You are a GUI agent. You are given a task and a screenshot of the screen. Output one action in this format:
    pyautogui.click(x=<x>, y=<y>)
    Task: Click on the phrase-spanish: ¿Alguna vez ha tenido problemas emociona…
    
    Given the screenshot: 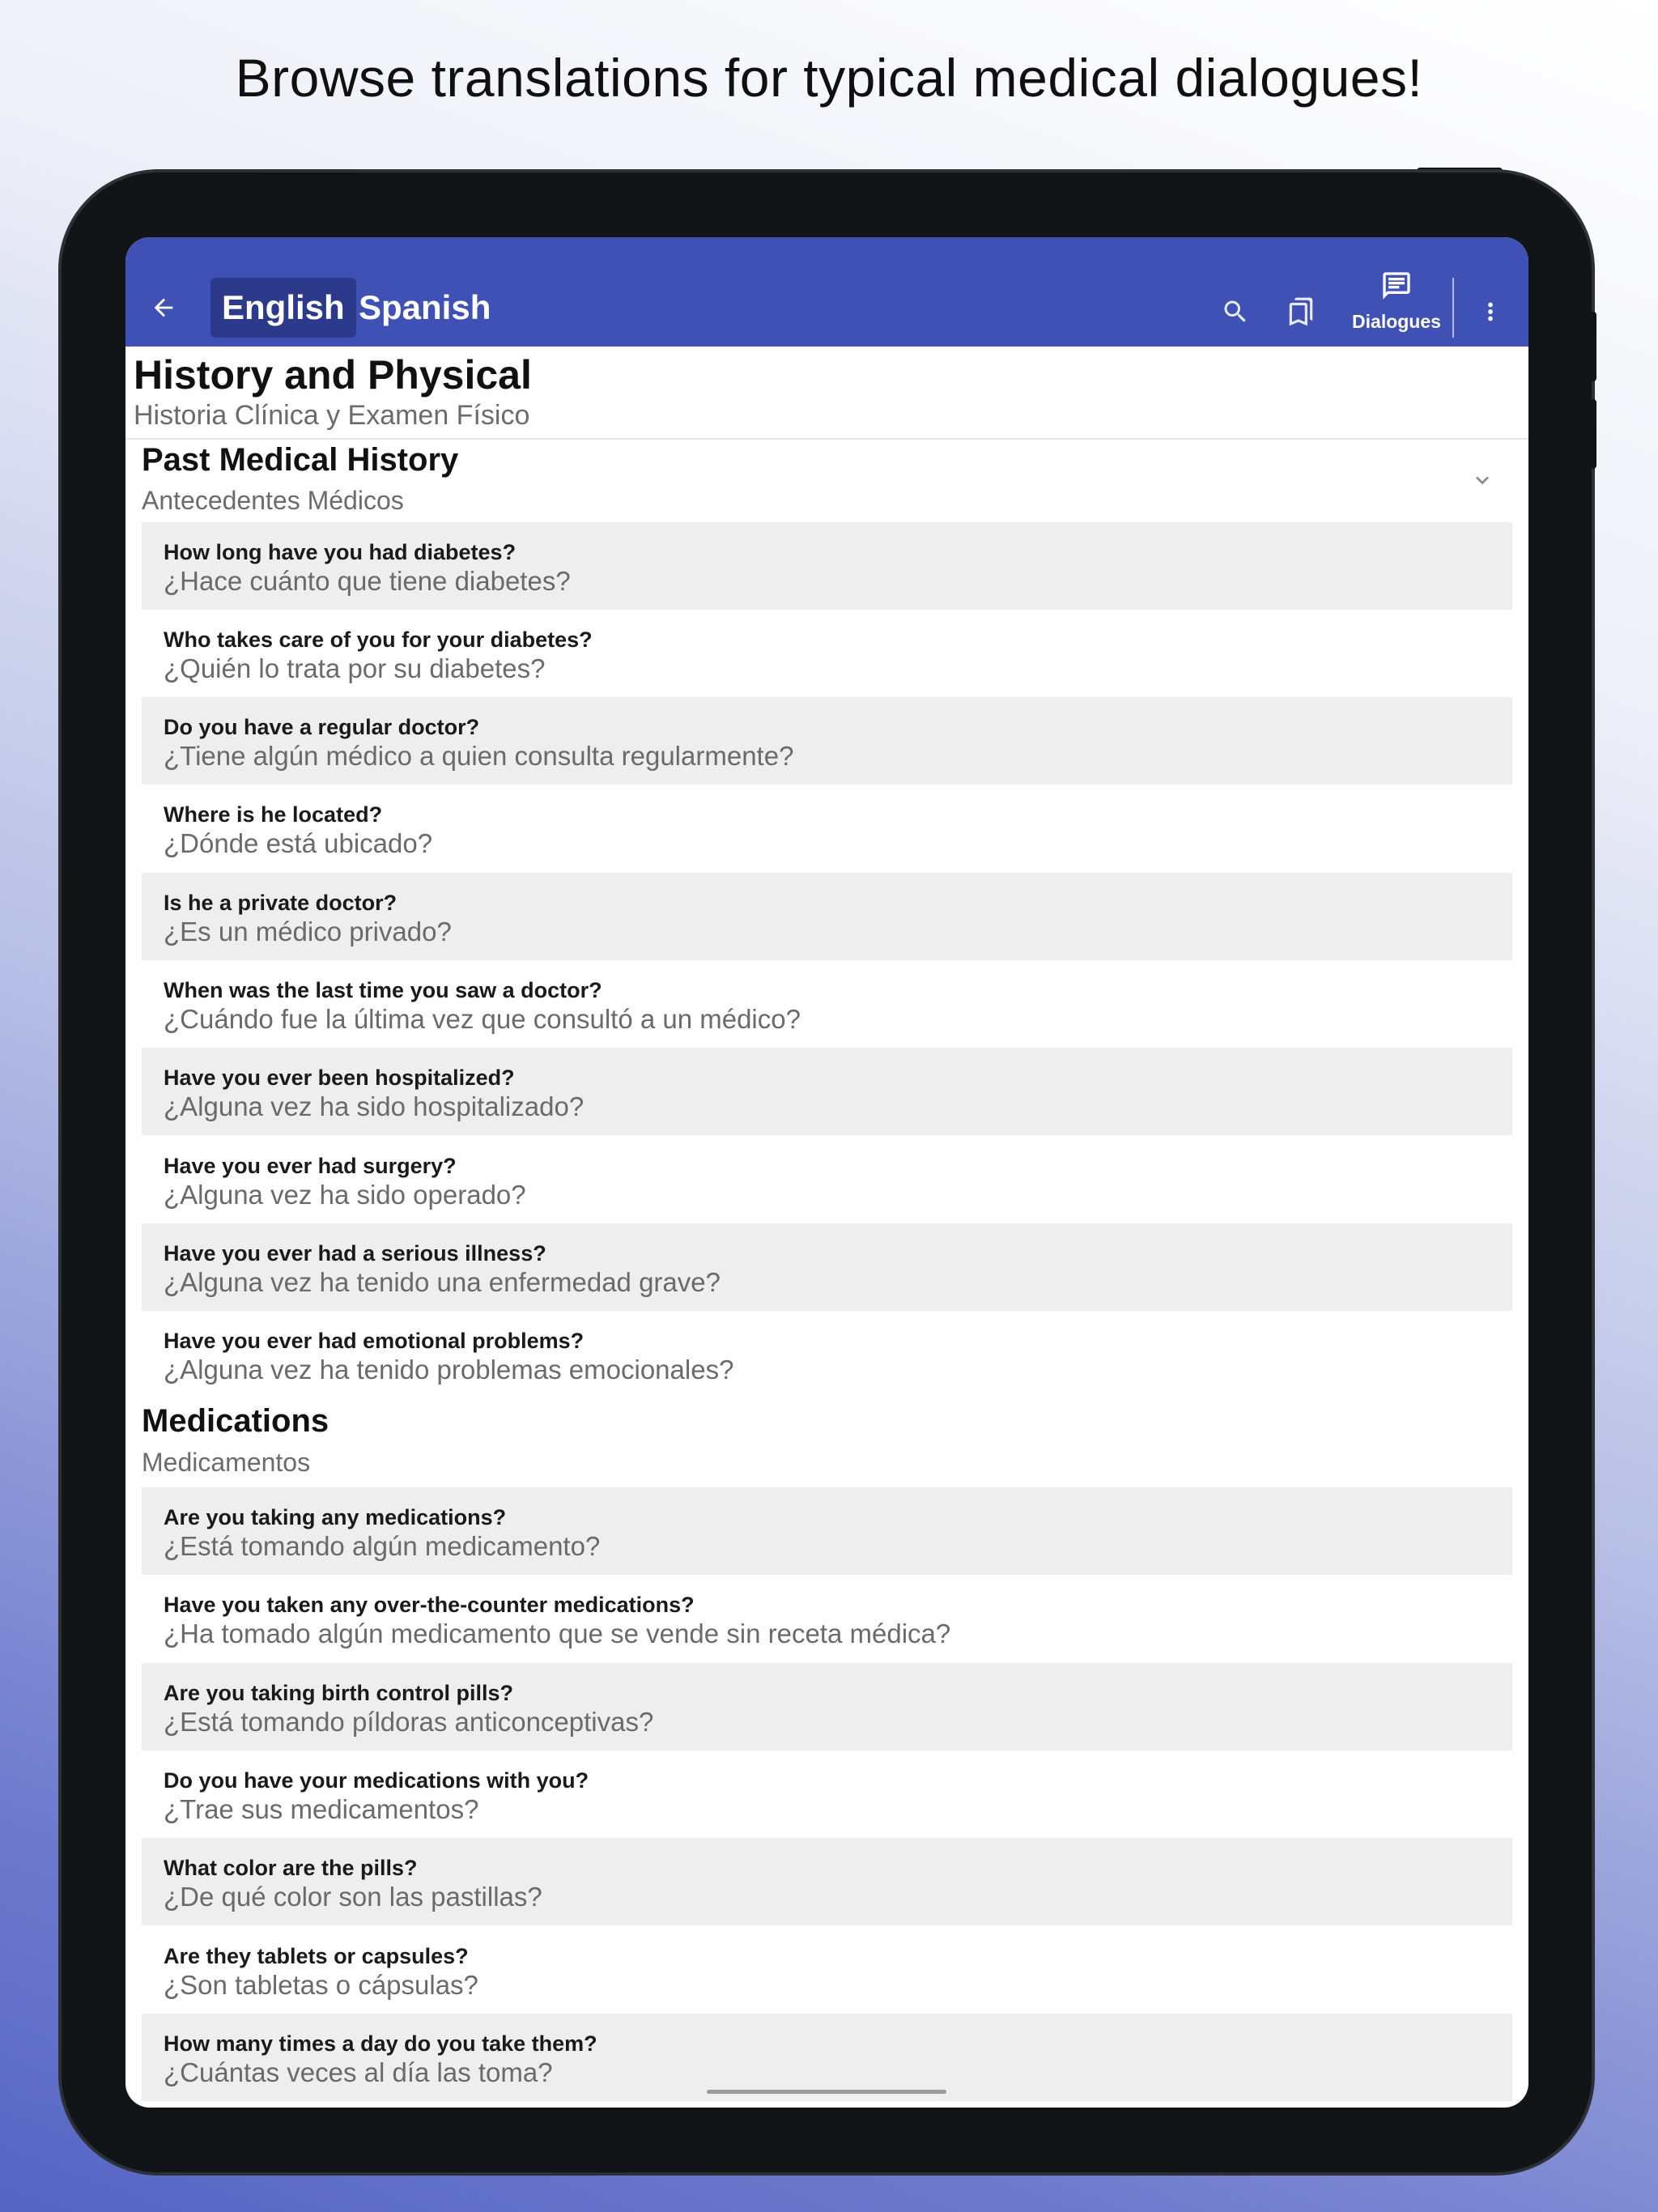 What is the action you would take?
    pyautogui.click(x=449, y=1370)
    